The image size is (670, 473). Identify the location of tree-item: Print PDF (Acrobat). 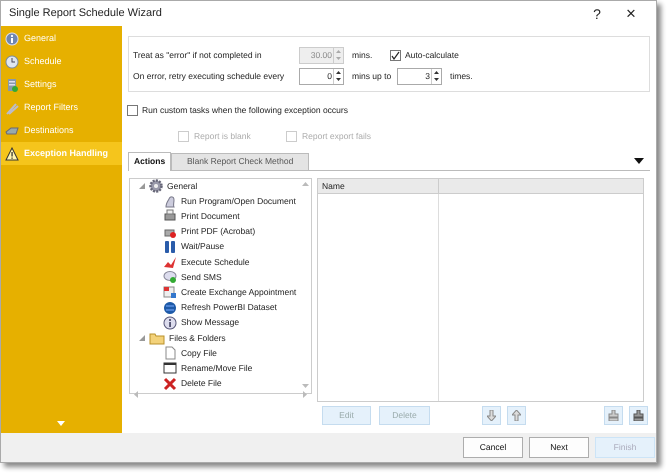
(214, 232).